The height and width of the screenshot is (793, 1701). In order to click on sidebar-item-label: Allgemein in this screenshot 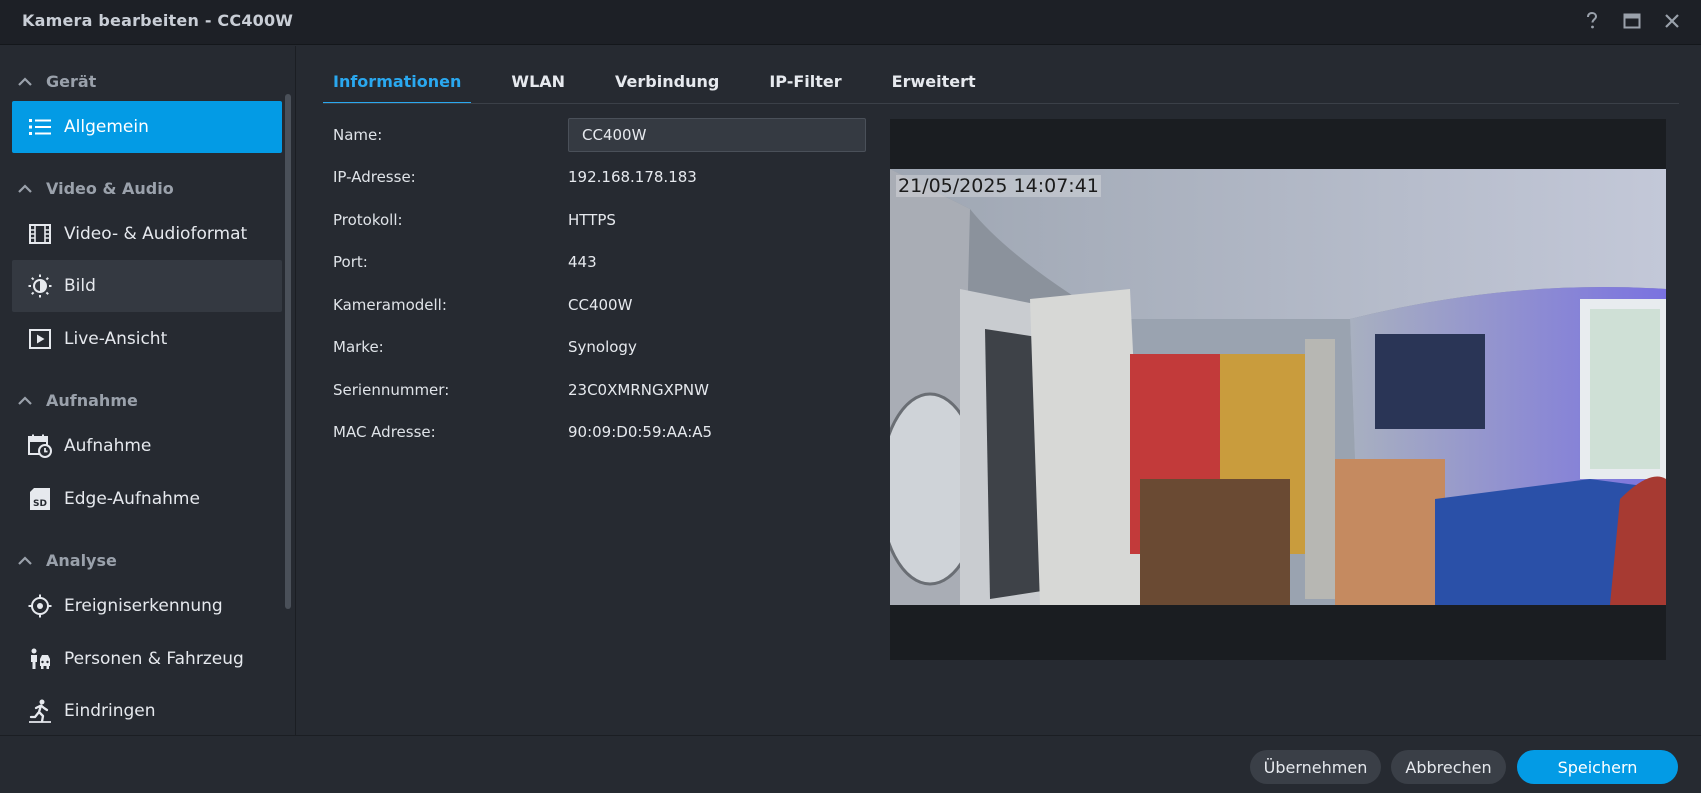, I will do `click(106, 127)`.